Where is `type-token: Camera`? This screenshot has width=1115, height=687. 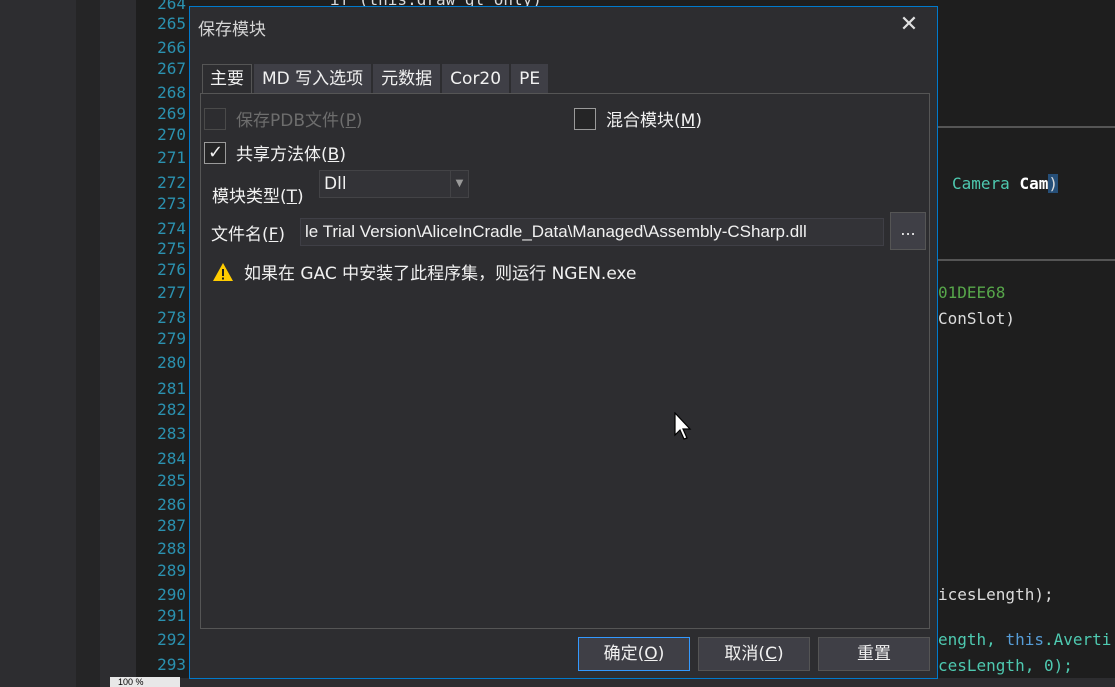
type-token: Camera is located at coordinates (981, 183).